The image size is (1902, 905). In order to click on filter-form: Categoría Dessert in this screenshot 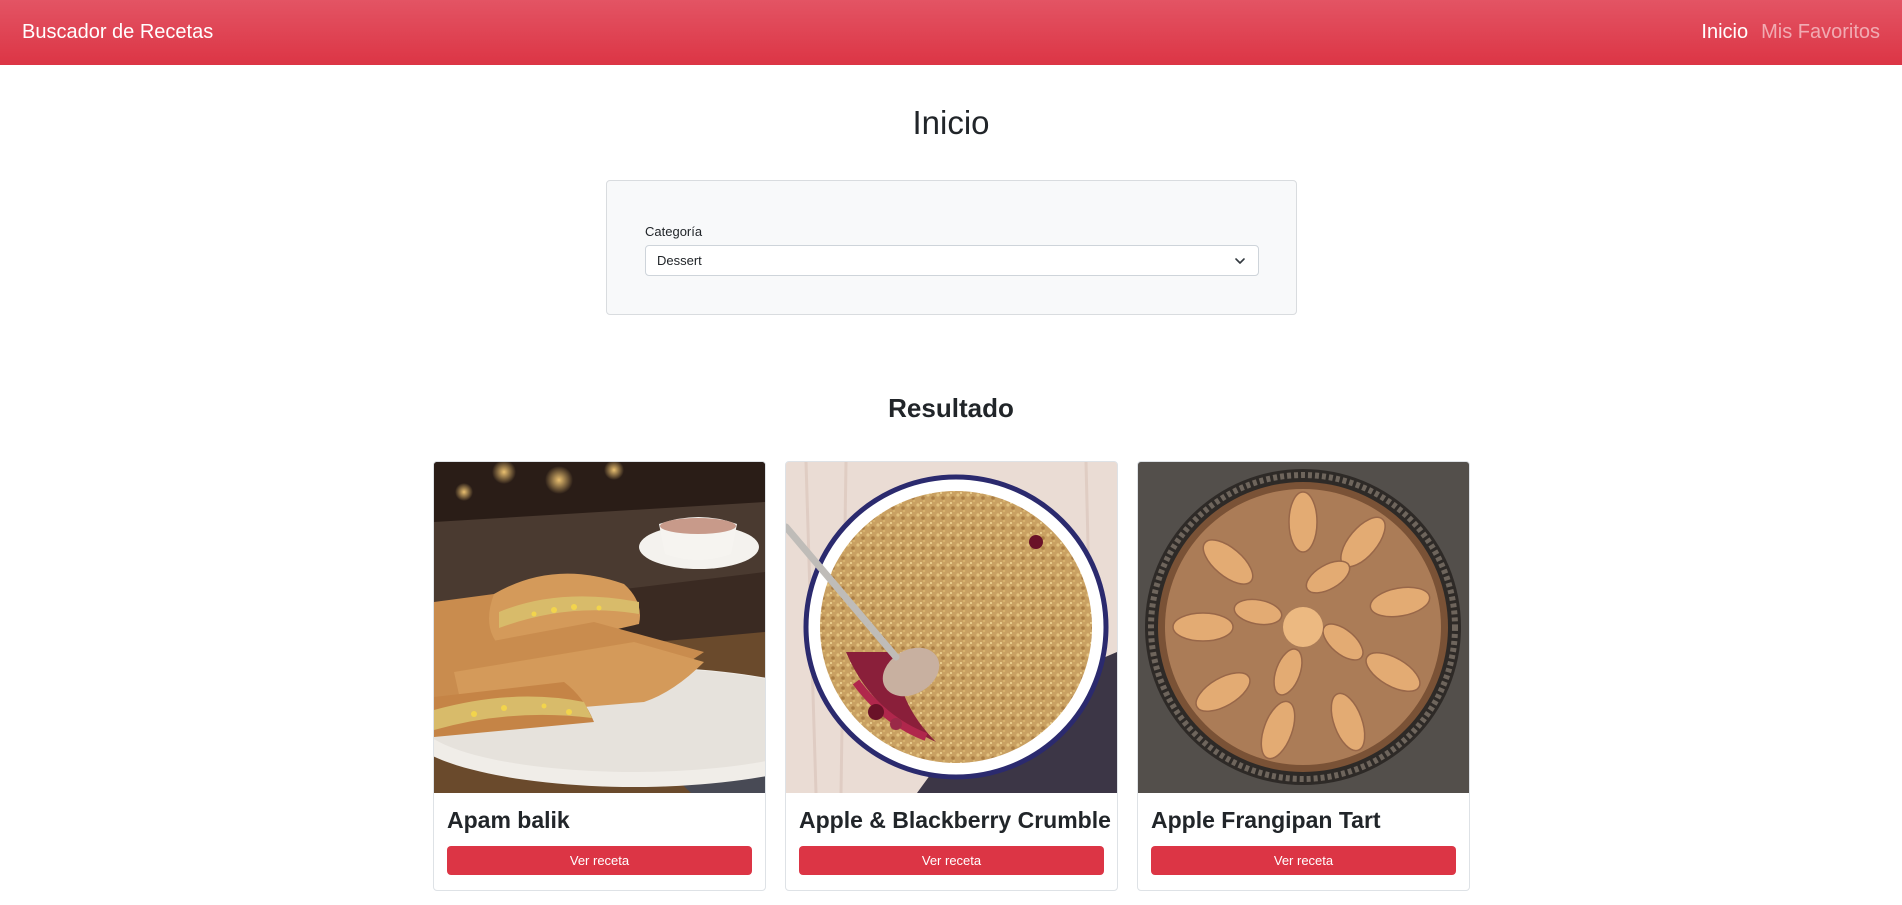, I will do `click(951, 247)`.